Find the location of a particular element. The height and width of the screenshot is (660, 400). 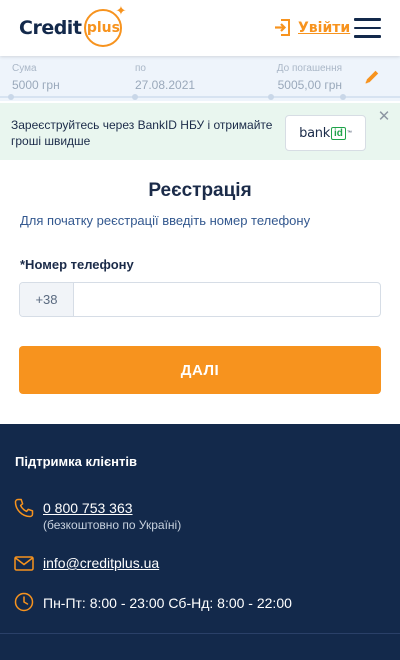

phone-icon is located at coordinates (24, 508).